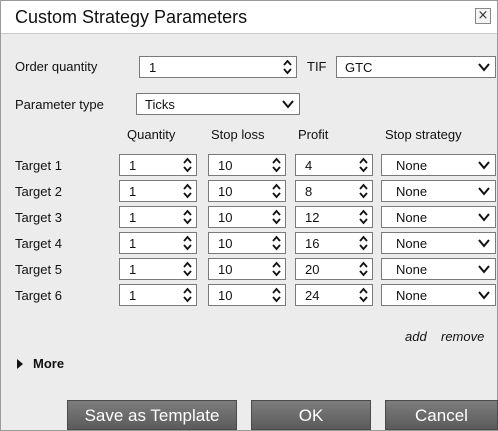 The height and width of the screenshot is (431, 498). What do you see at coordinates (38, 269) in the screenshot?
I see `target-label: Target 5` at bounding box center [38, 269].